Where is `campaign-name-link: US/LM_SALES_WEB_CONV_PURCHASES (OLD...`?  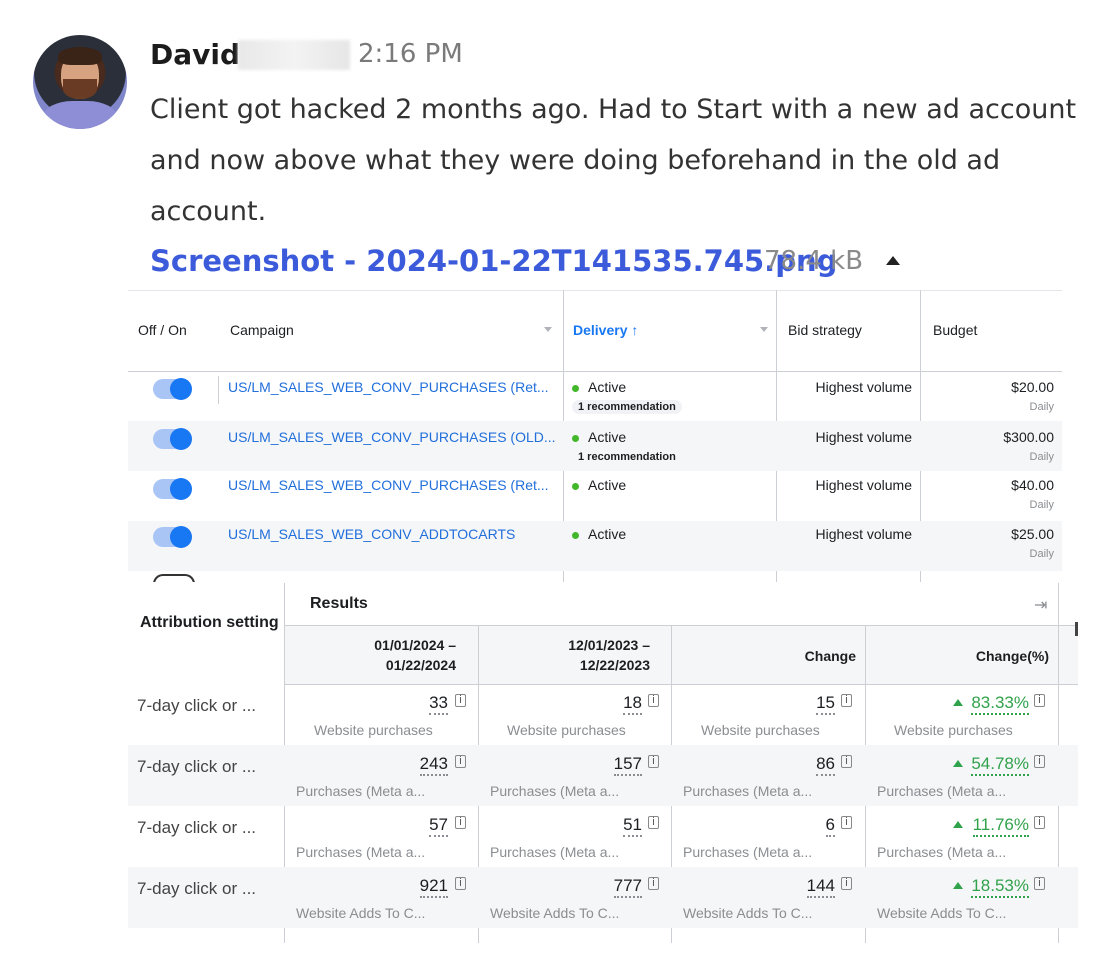 campaign-name-link: US/LM_SALES_WEB_CONV_PURCHASES (OLD... is located at coordinates (392, 437).